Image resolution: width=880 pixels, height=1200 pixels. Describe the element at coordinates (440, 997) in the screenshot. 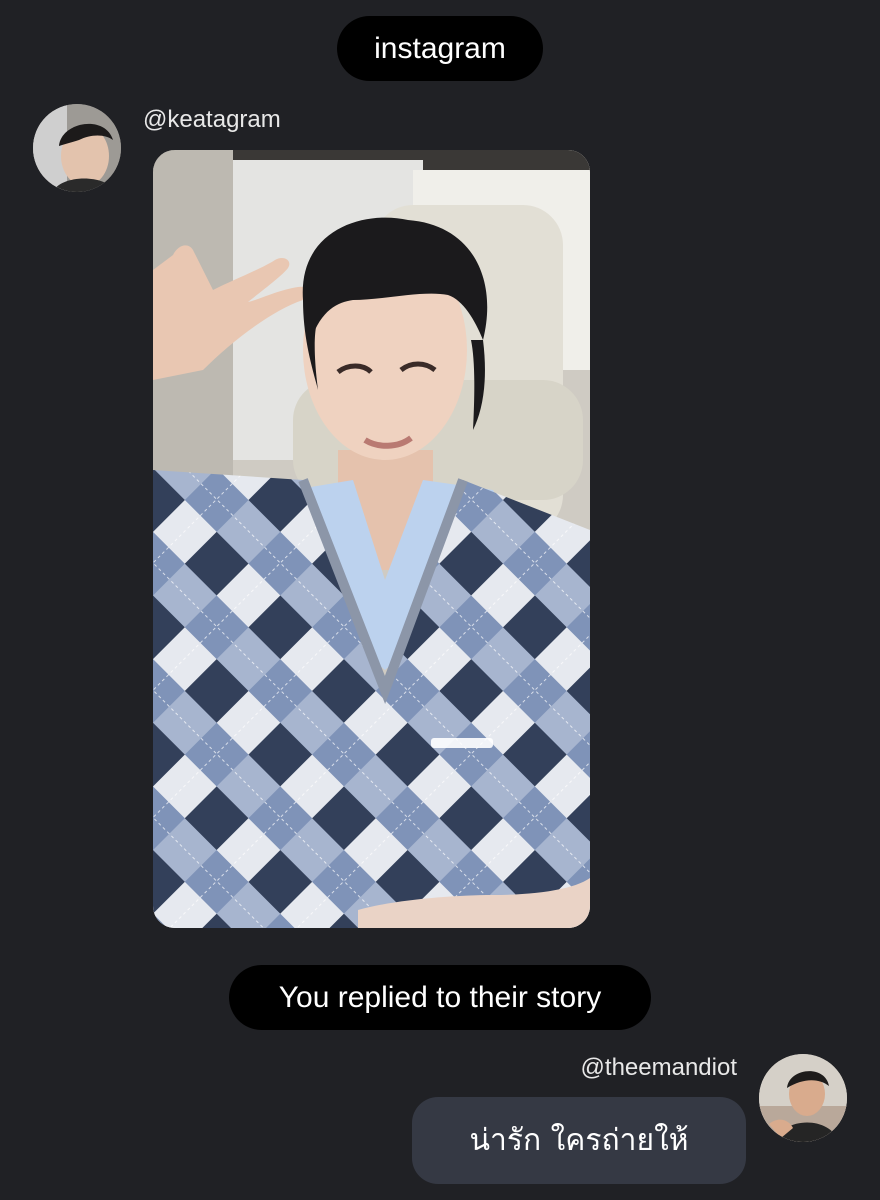

I see `story-reply-notice: You replied to their story` at that location.